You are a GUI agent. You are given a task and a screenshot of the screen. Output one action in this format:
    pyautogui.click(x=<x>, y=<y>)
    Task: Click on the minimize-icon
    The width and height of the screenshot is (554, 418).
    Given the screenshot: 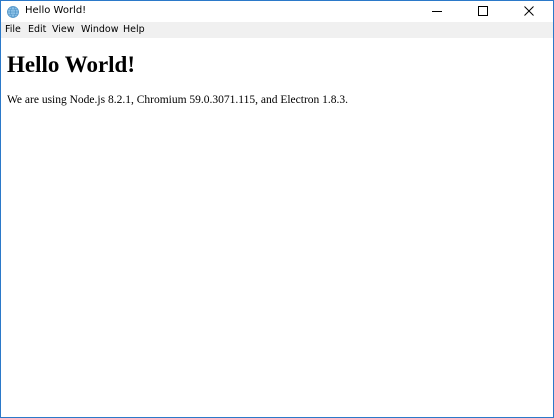 What is the action you would take?
    pyautogui.click(x=437, y=11)
    